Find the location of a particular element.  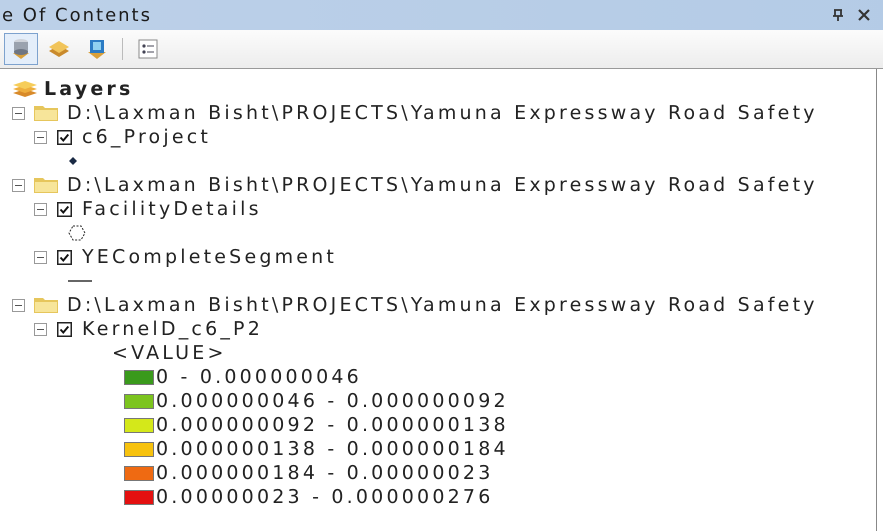

class-range-label: 0 - 0.000000046 is located at coordinates (259, 377).